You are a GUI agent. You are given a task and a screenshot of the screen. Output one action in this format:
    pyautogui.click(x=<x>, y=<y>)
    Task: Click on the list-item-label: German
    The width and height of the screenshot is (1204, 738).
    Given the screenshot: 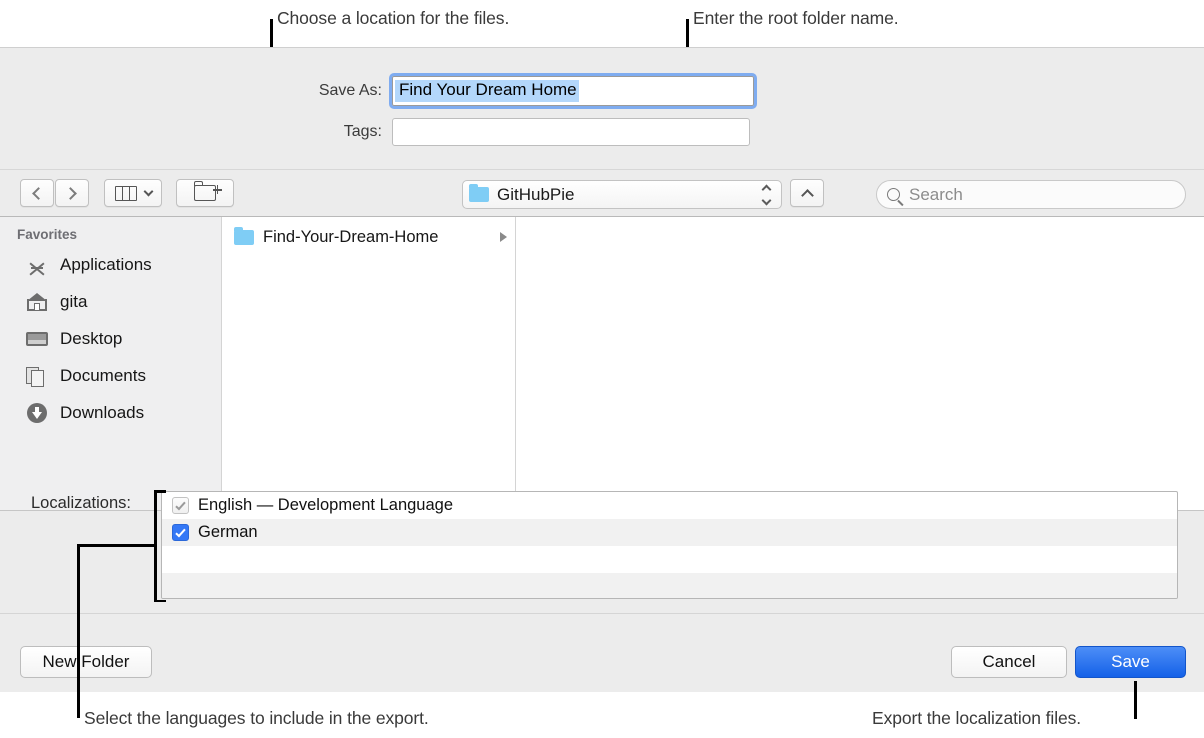 What is the action you would take?
    pyautogui.click(x=228, y=532)
    